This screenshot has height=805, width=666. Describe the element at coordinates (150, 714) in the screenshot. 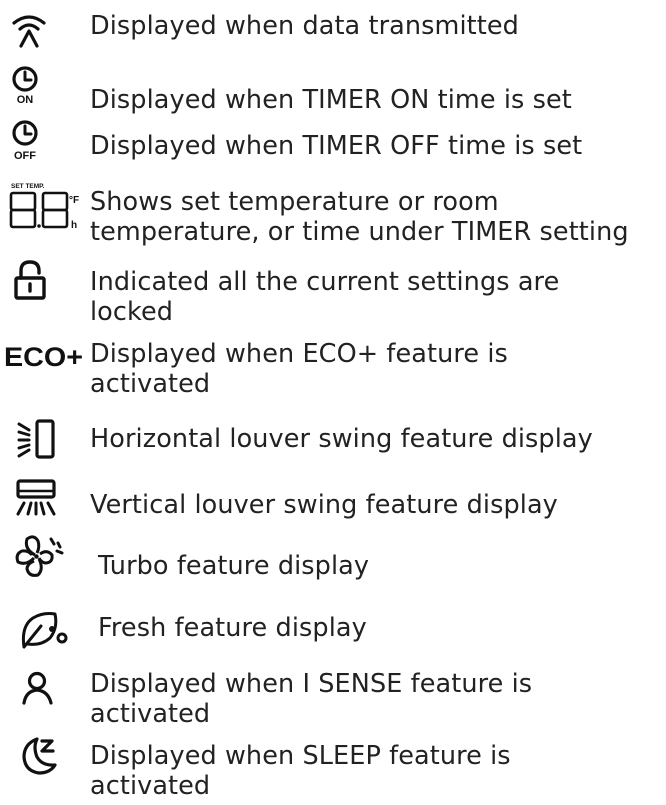

I see `legend-text-i-sense-2: activated` at that location.